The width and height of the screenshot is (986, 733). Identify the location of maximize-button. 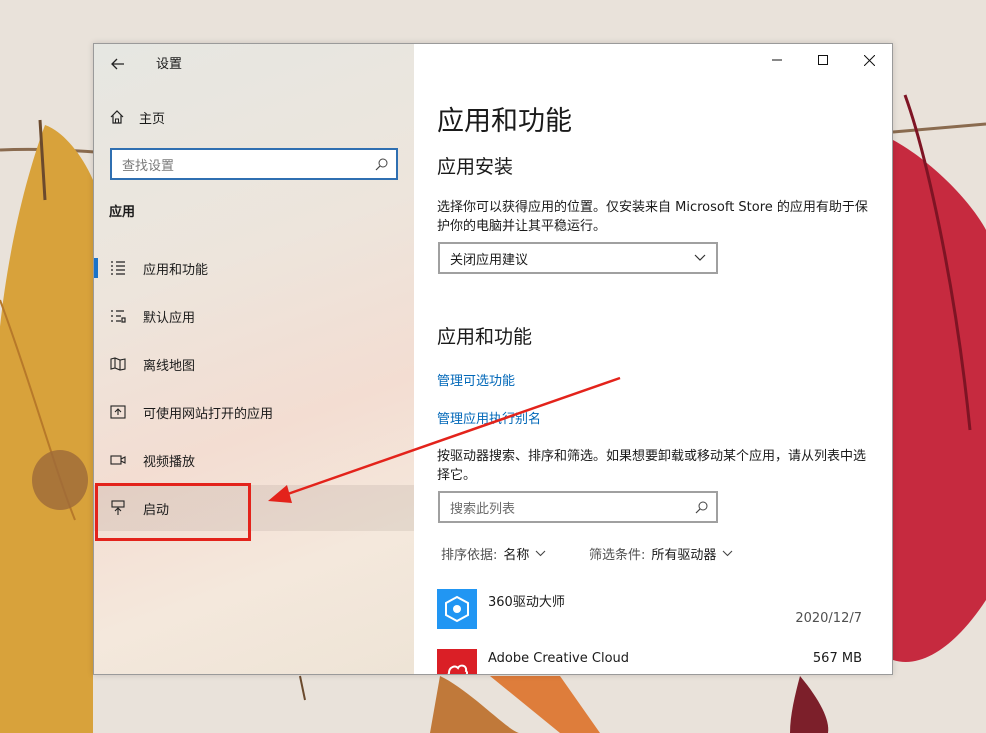
(823, 60).